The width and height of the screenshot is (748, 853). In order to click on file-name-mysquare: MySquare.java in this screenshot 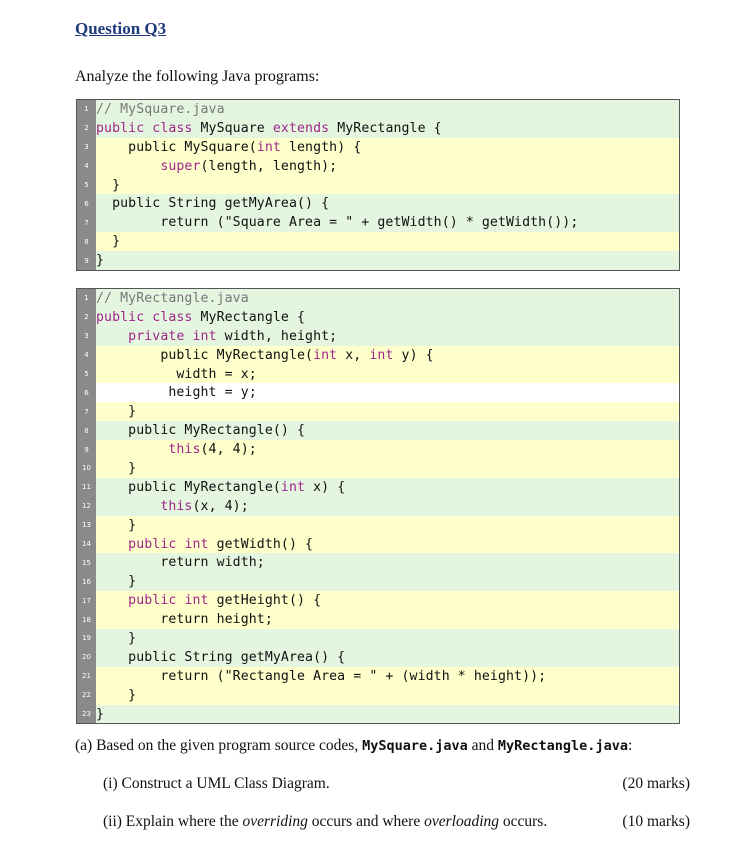, I will do `click(415, 746)`.